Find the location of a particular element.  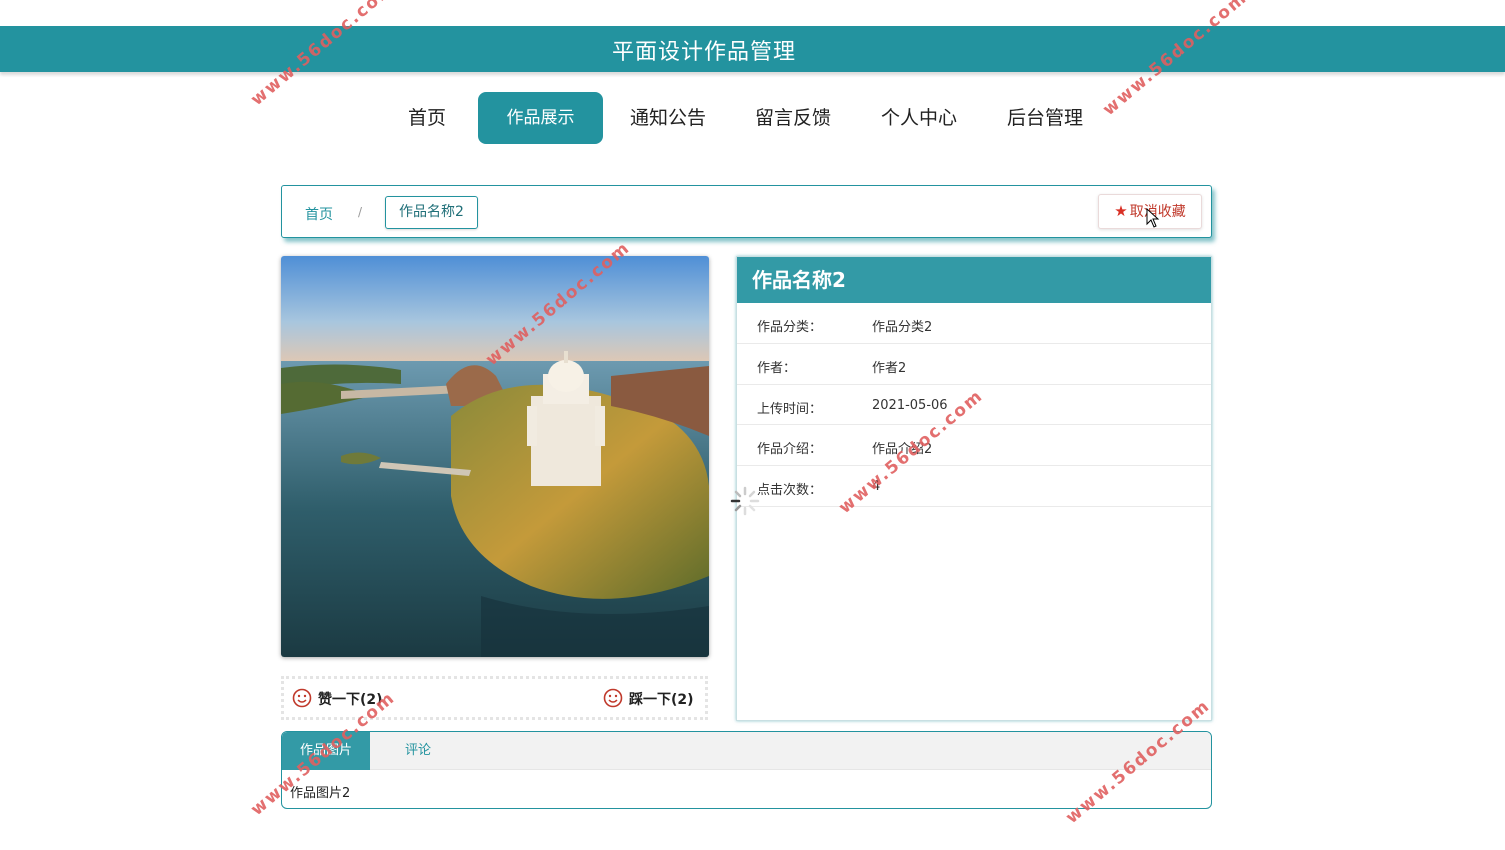

info-key: 上传时间： is located at coordinates (790, 409).